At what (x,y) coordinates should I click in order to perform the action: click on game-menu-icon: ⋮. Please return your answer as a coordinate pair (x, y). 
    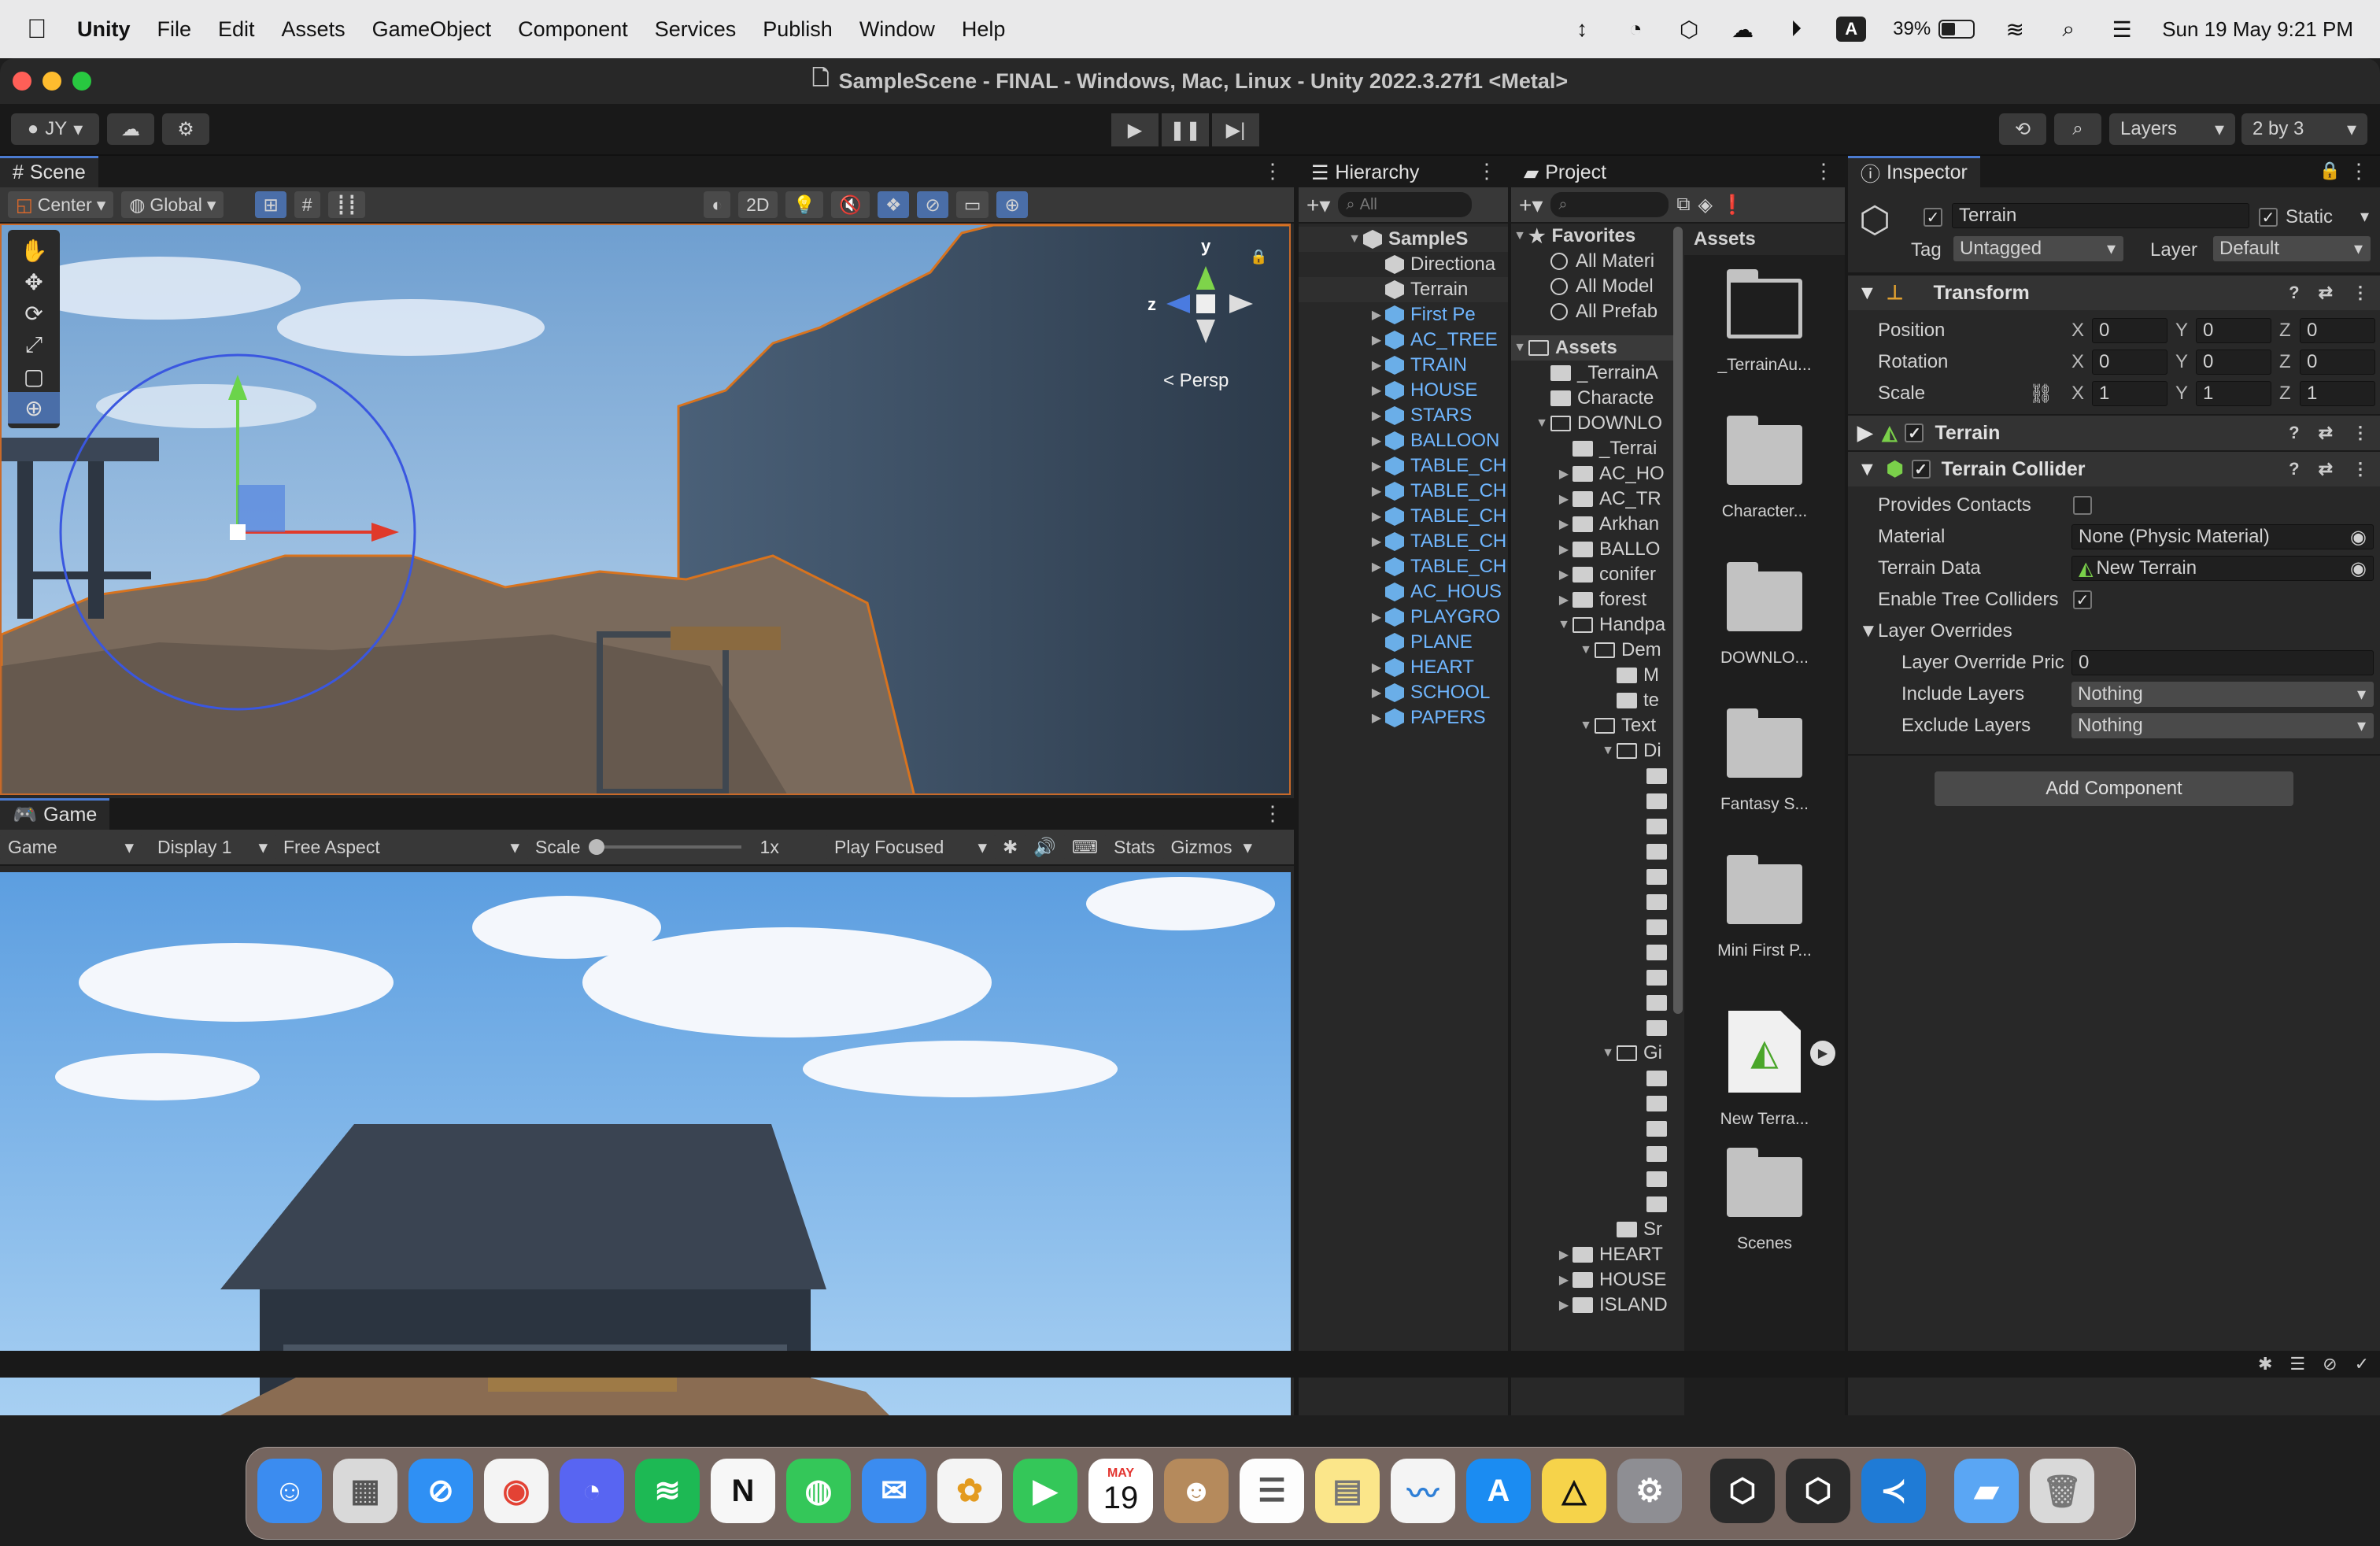
    Looking at the image, I should click on (1272, 813).